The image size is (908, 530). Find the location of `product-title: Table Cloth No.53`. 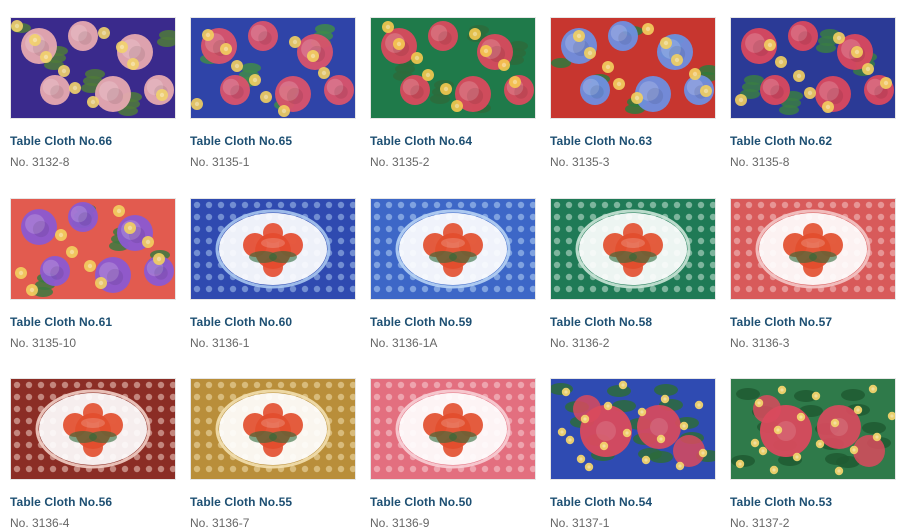

product-title: Table Cloth No.53 is located at coordinates (813, 502).